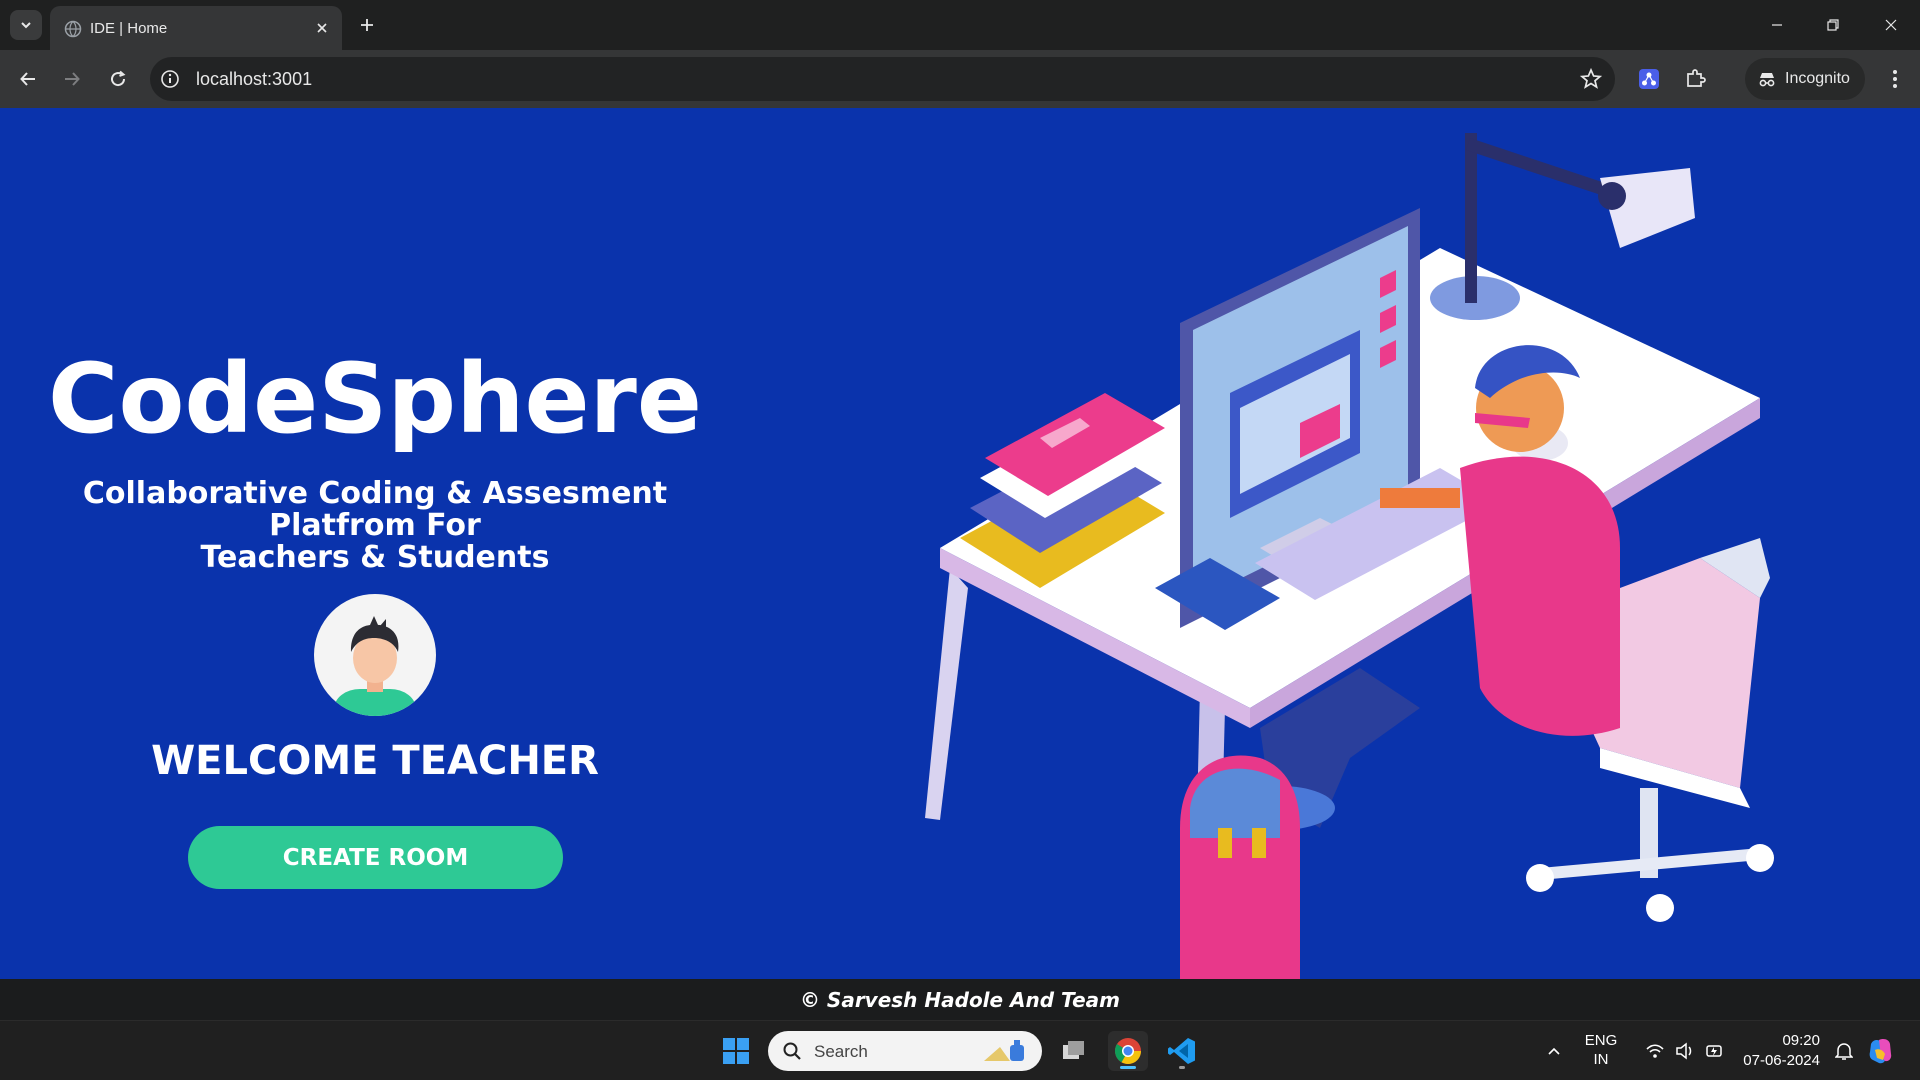 The image size is (1920, 1080). Describe the element at coordinates (1655, 1051) in the screenshot. I see `wifi-icon` at that location.